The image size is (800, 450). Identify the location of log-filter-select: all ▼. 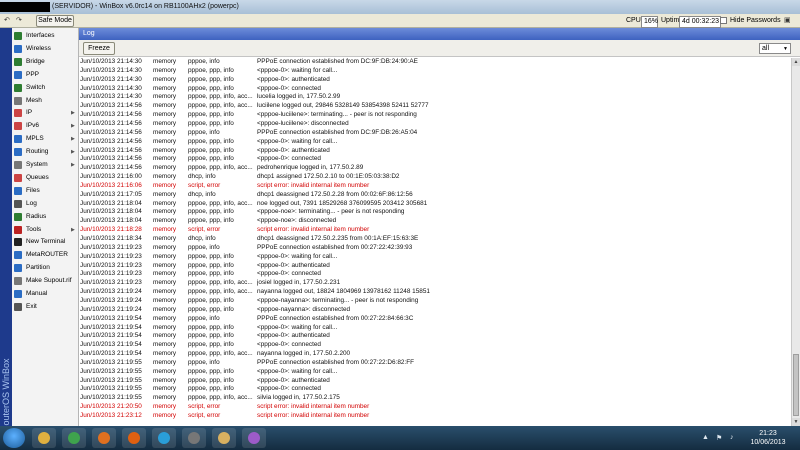
(775, 48).